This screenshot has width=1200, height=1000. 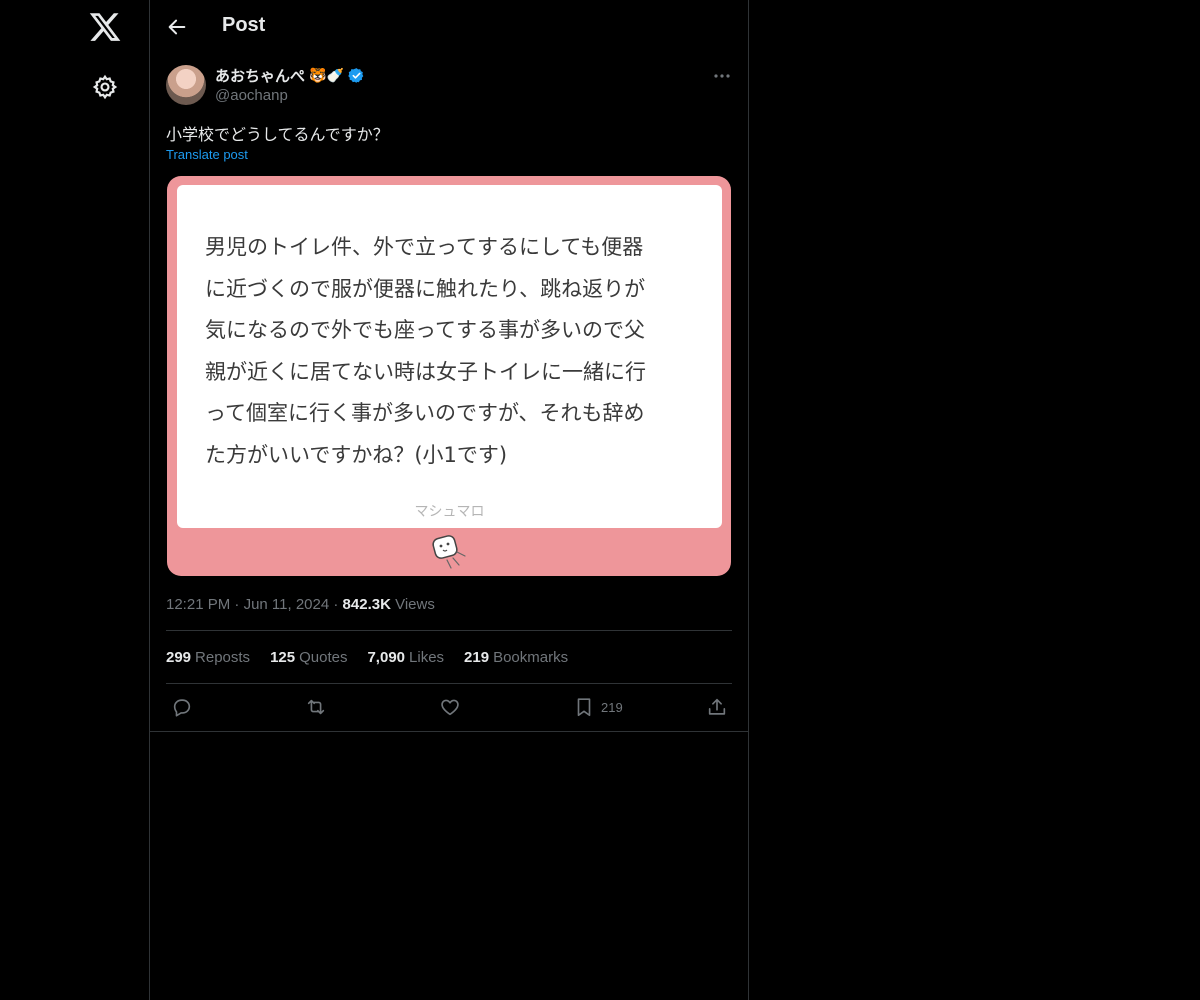 I want to click on bookmarks-stat: 219 Bookmarks, so click(x=516, y=657).